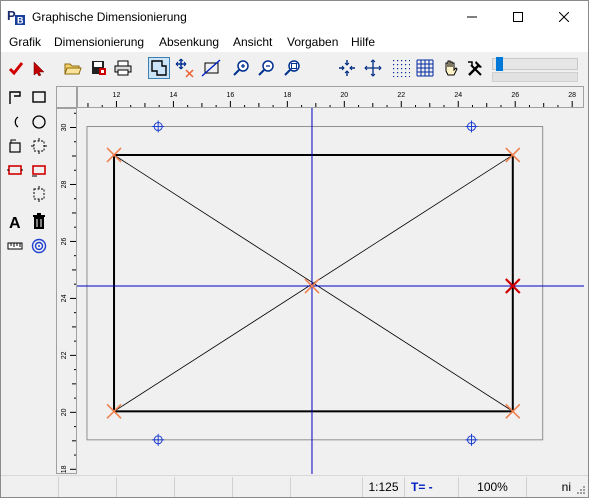 Image resolution: width=589 pixels, height=498 pixels. Describe the element at coordinates (117, 95) in the screenshot. I see `ruler-x-label: 12` at that location.